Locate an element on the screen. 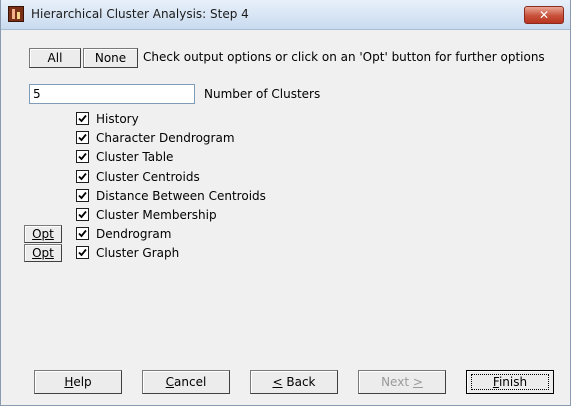 Image resolution: width=571 pixels, height=406 pixels. option-row: Distance Between Centroids is located at coordinates (201, 196).